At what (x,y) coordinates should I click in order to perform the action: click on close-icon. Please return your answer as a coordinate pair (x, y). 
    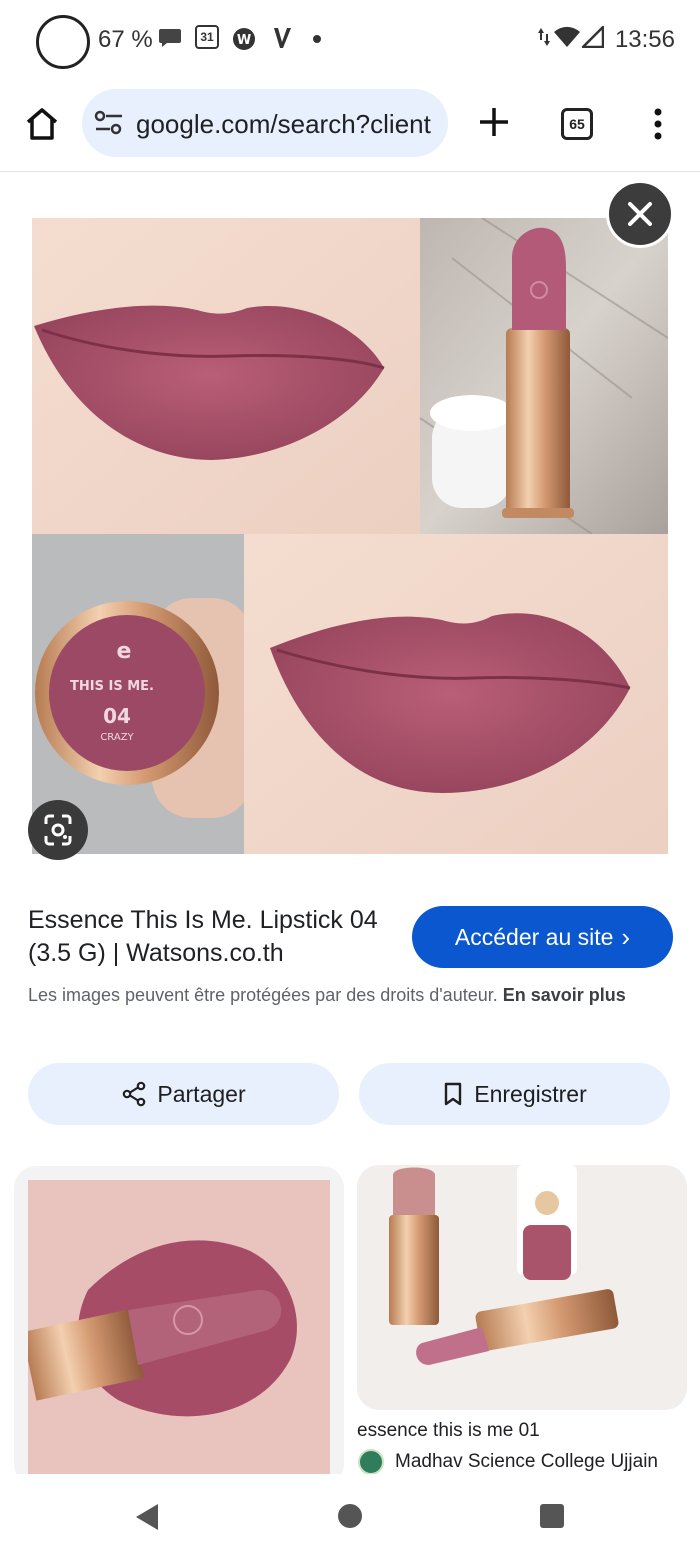
    Looking at the image, I should click on (640, 214).